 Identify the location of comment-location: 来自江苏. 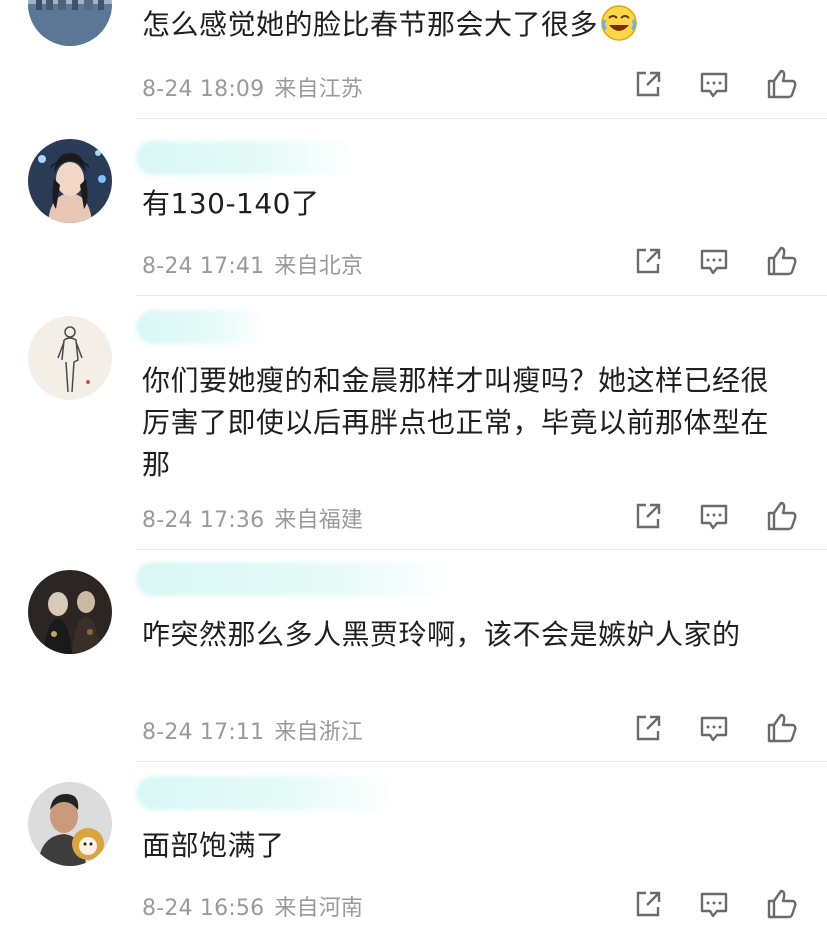
(319, 89).